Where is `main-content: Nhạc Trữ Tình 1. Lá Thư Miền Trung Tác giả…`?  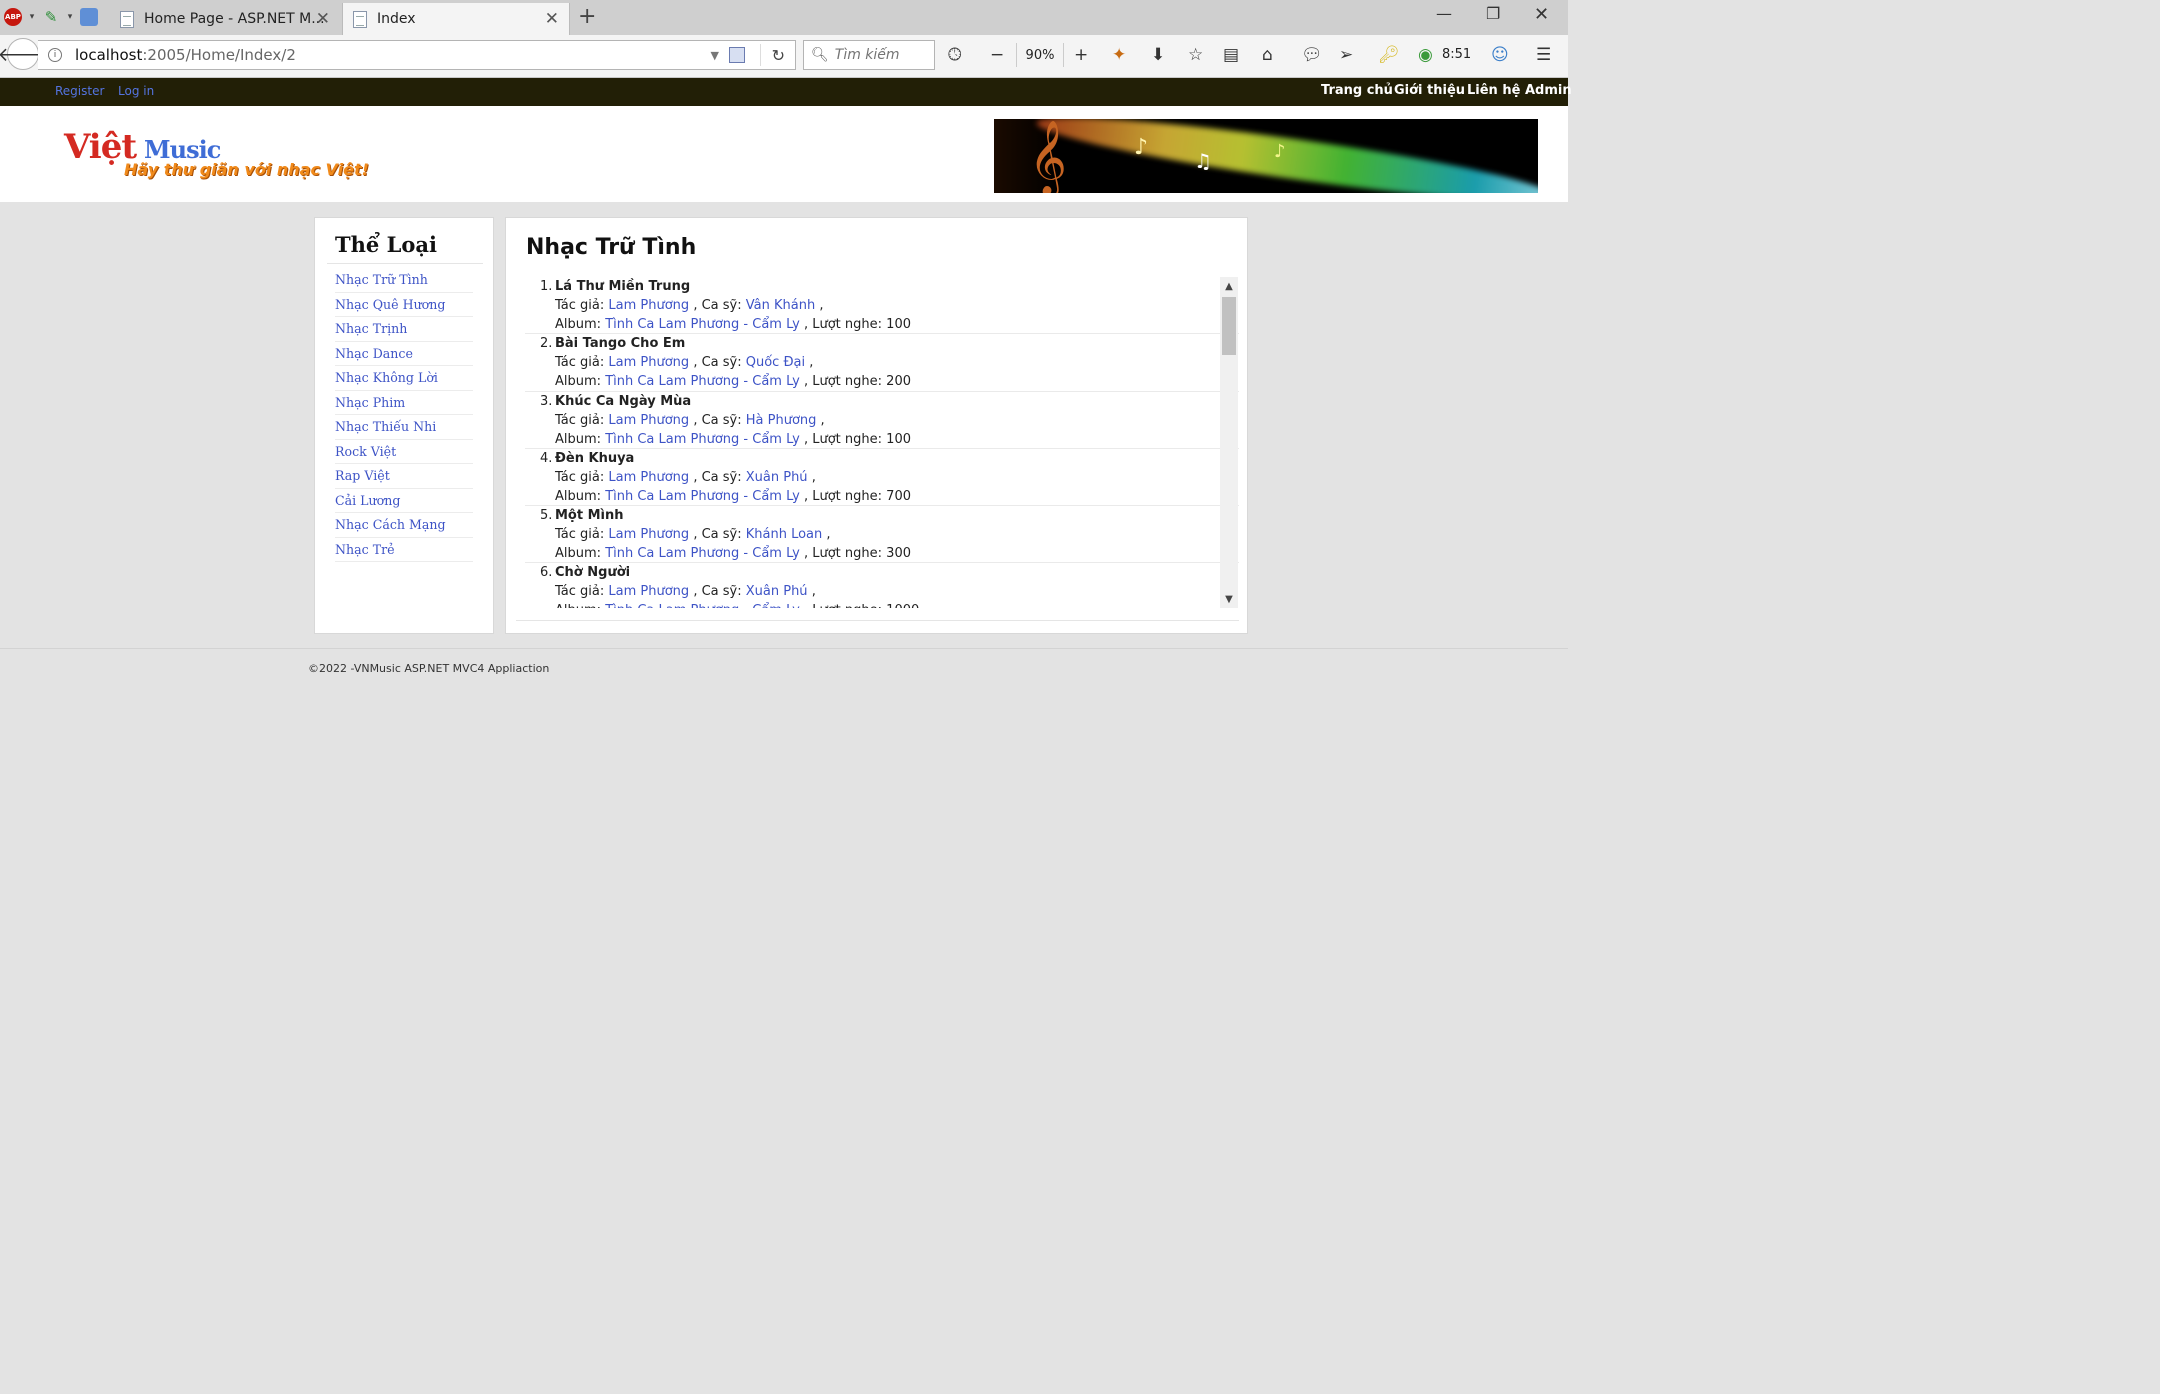
main-content: Nhạc Trữ Tình 1. Lá Thư Miền Trung Tác giả… is located at coordinates (876, 425).